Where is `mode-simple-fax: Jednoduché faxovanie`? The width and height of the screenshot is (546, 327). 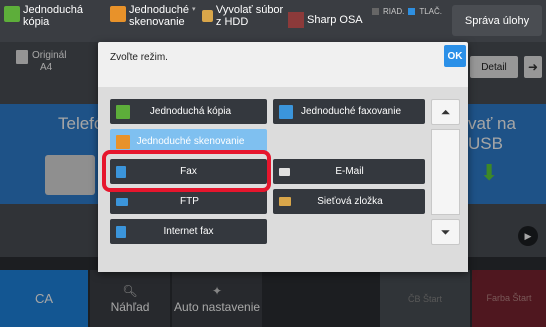 mode-simple-fax: Jednoduché faxovanie is located at coordinates (349, 111).